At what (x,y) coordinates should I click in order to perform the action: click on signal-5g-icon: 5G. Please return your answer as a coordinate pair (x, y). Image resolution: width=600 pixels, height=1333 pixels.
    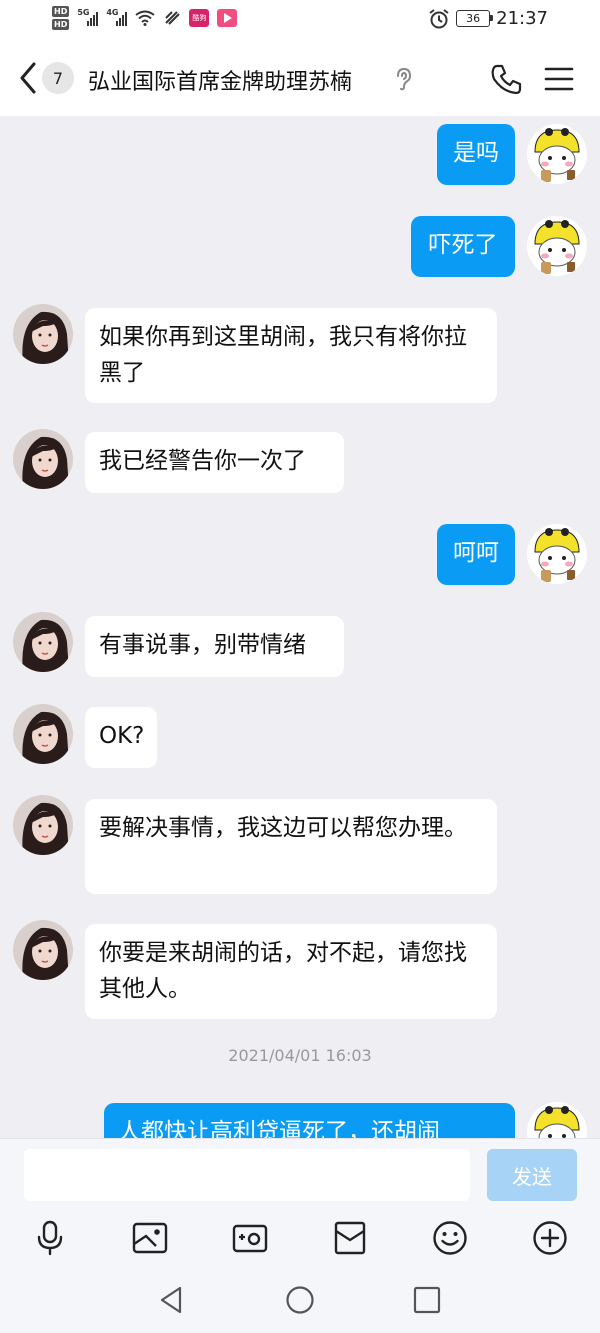
    Looking at the image, I should click on (88, 17).